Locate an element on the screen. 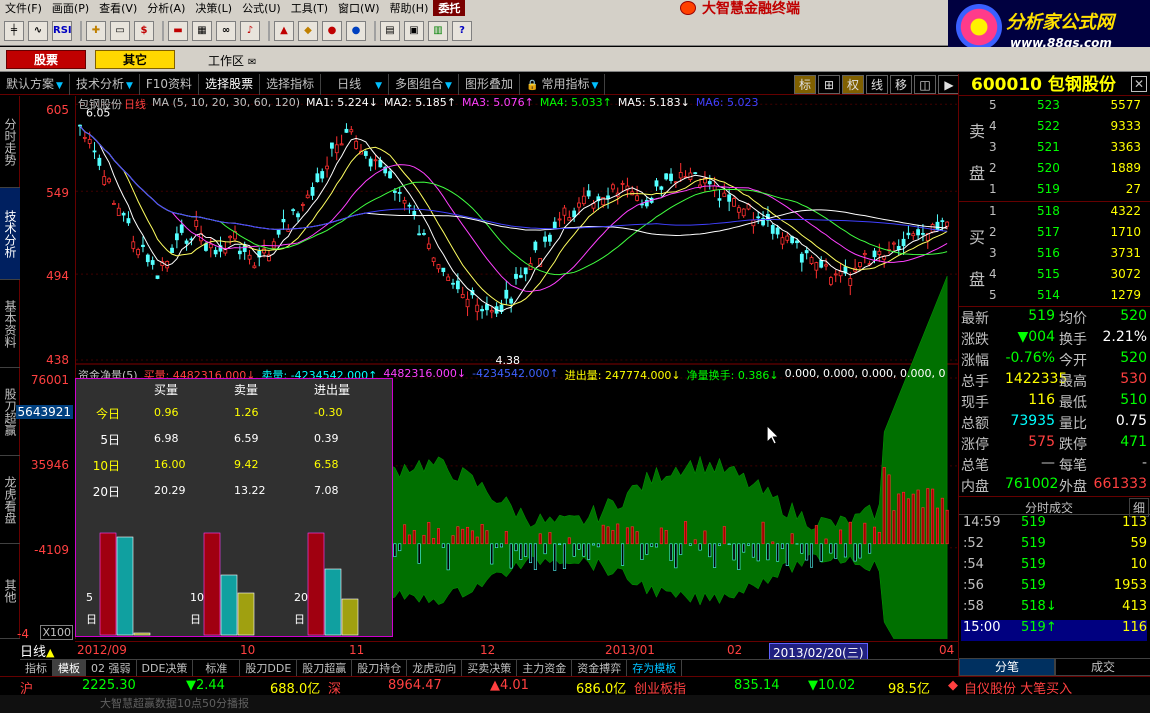 The width and height of the screenshot is (1150, 713). help-icon: ? is located at coordinates (462, 30).